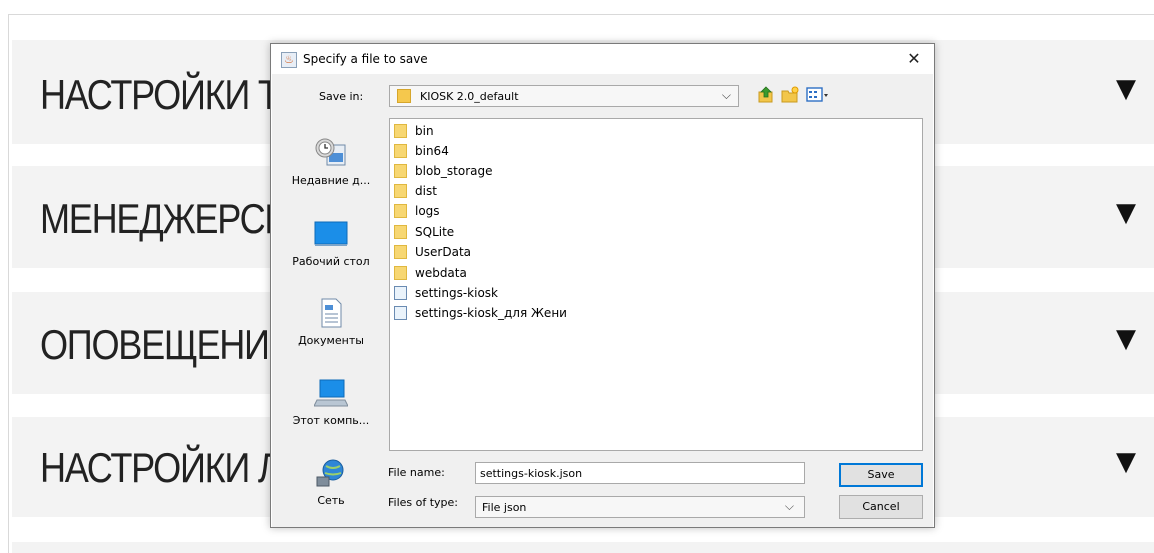 Image resolution: width=1154 pixels, height=553 pixels. What do you see at coordinates (564, 96) in the screenshot?
I see `save-in-dropdown: KIOSK 2.0_default ⌵` at bounding box center [564, 96].